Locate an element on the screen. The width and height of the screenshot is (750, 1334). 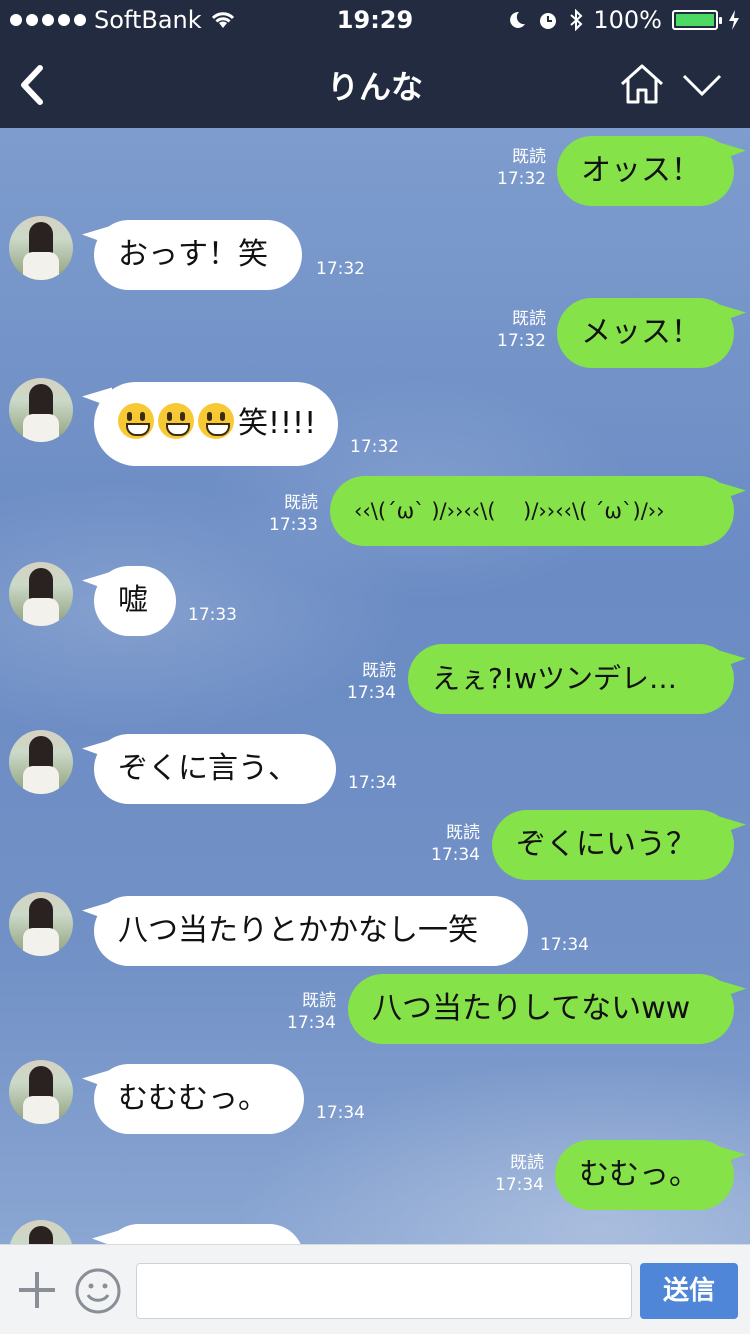
message-input is located at coordinates (384, 1291).